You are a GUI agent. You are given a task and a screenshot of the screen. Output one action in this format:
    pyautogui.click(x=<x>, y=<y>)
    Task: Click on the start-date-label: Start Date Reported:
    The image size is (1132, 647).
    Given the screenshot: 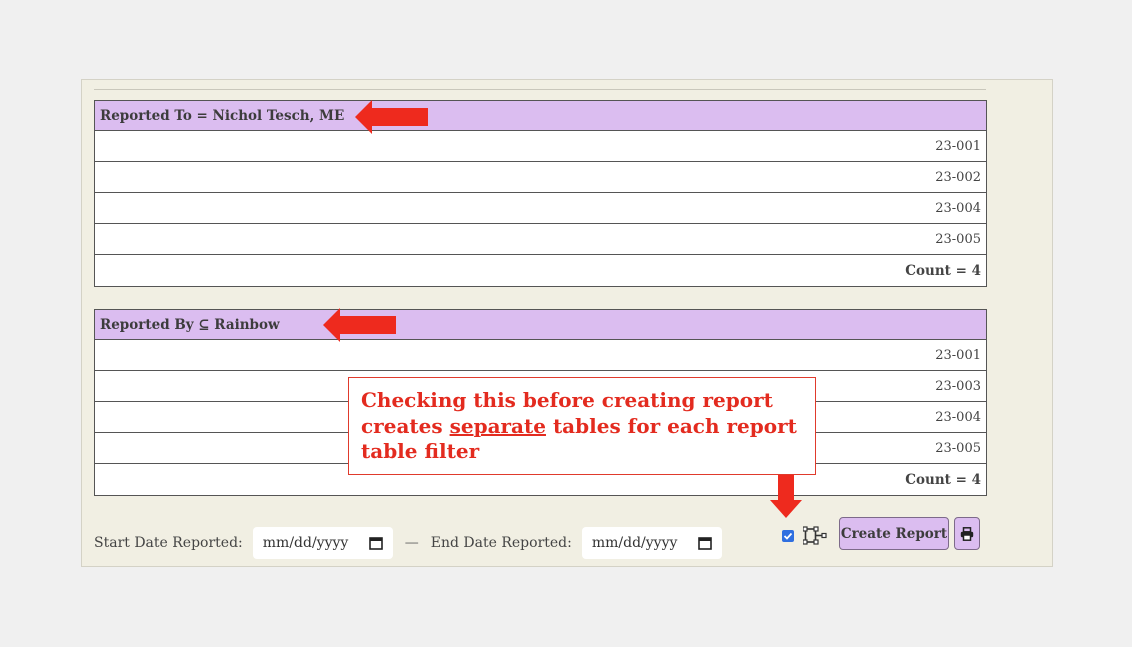 What is the action you would take?
    pyautogui.click(x=168, y=543)
    